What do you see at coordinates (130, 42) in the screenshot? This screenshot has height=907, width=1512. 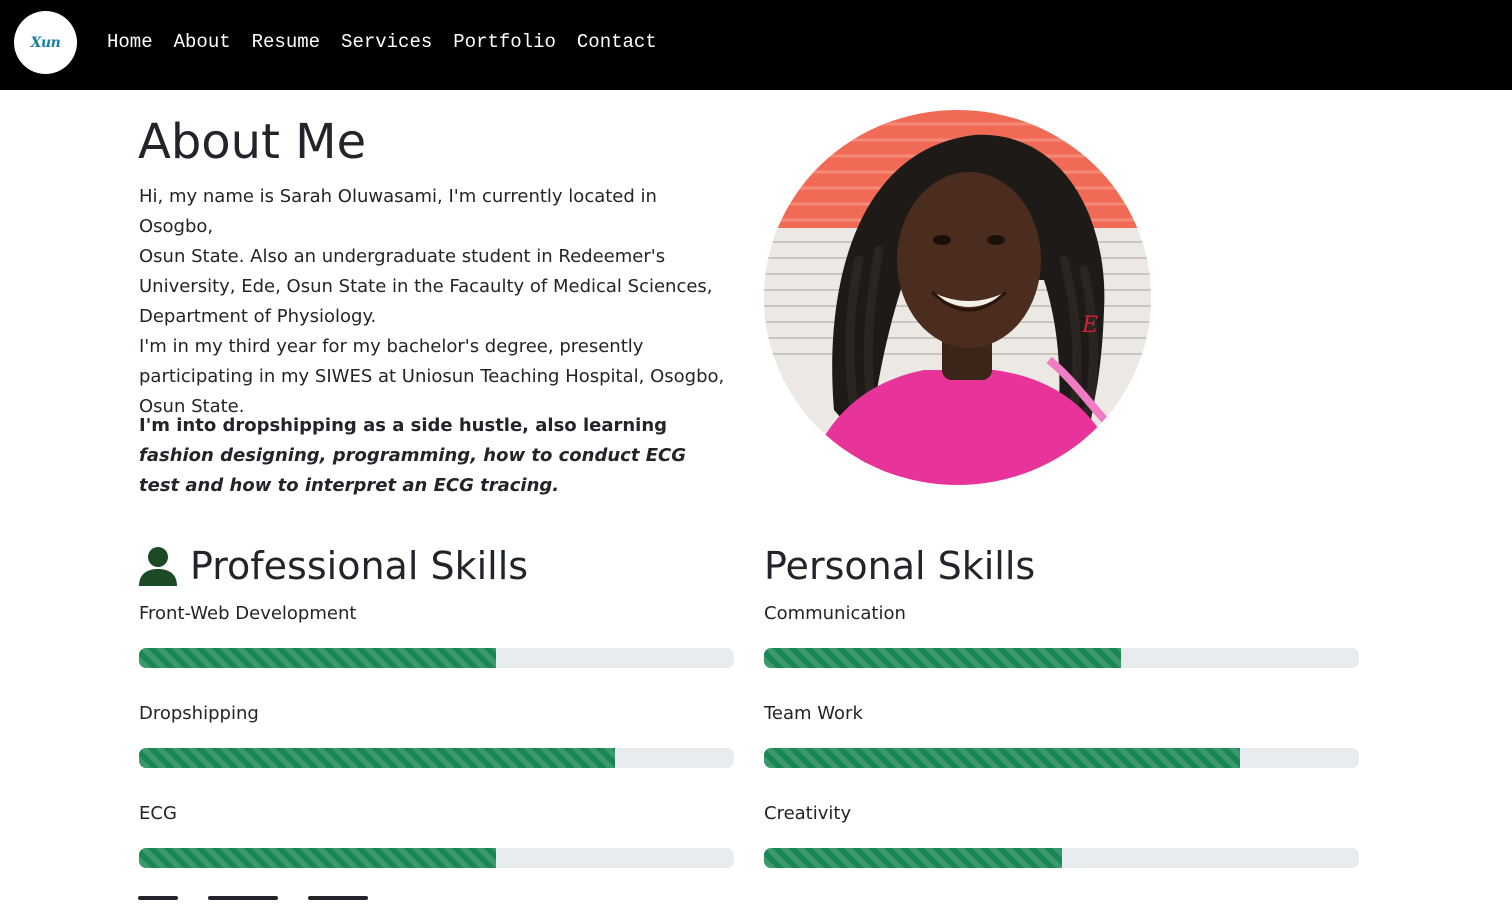 I see `nav-link-home: Home` at bounding box center [130, 42].